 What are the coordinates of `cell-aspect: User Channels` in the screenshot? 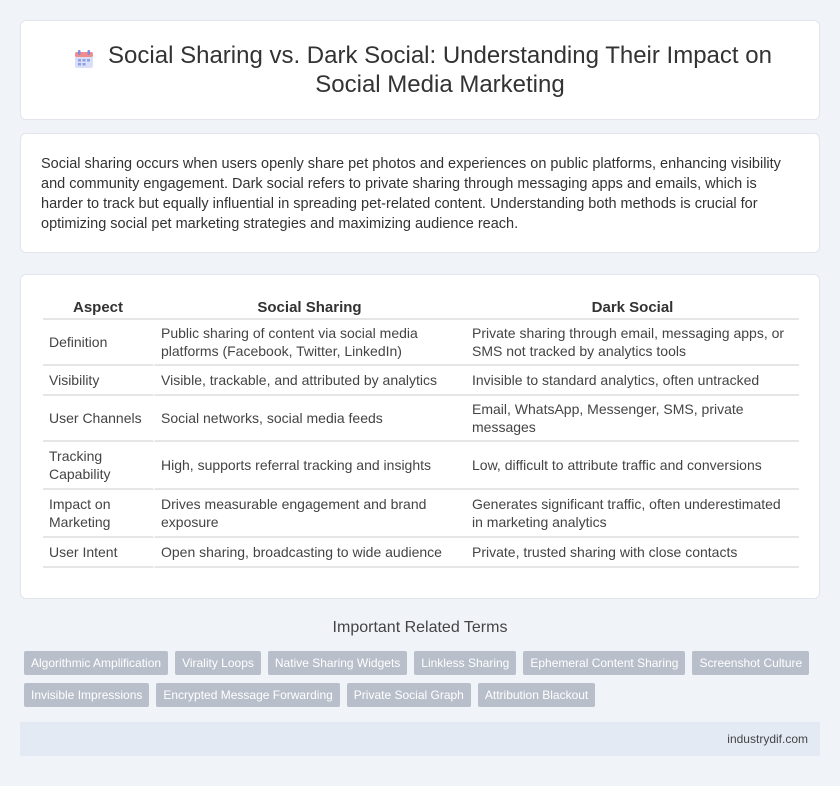 It's located at (98, 419).